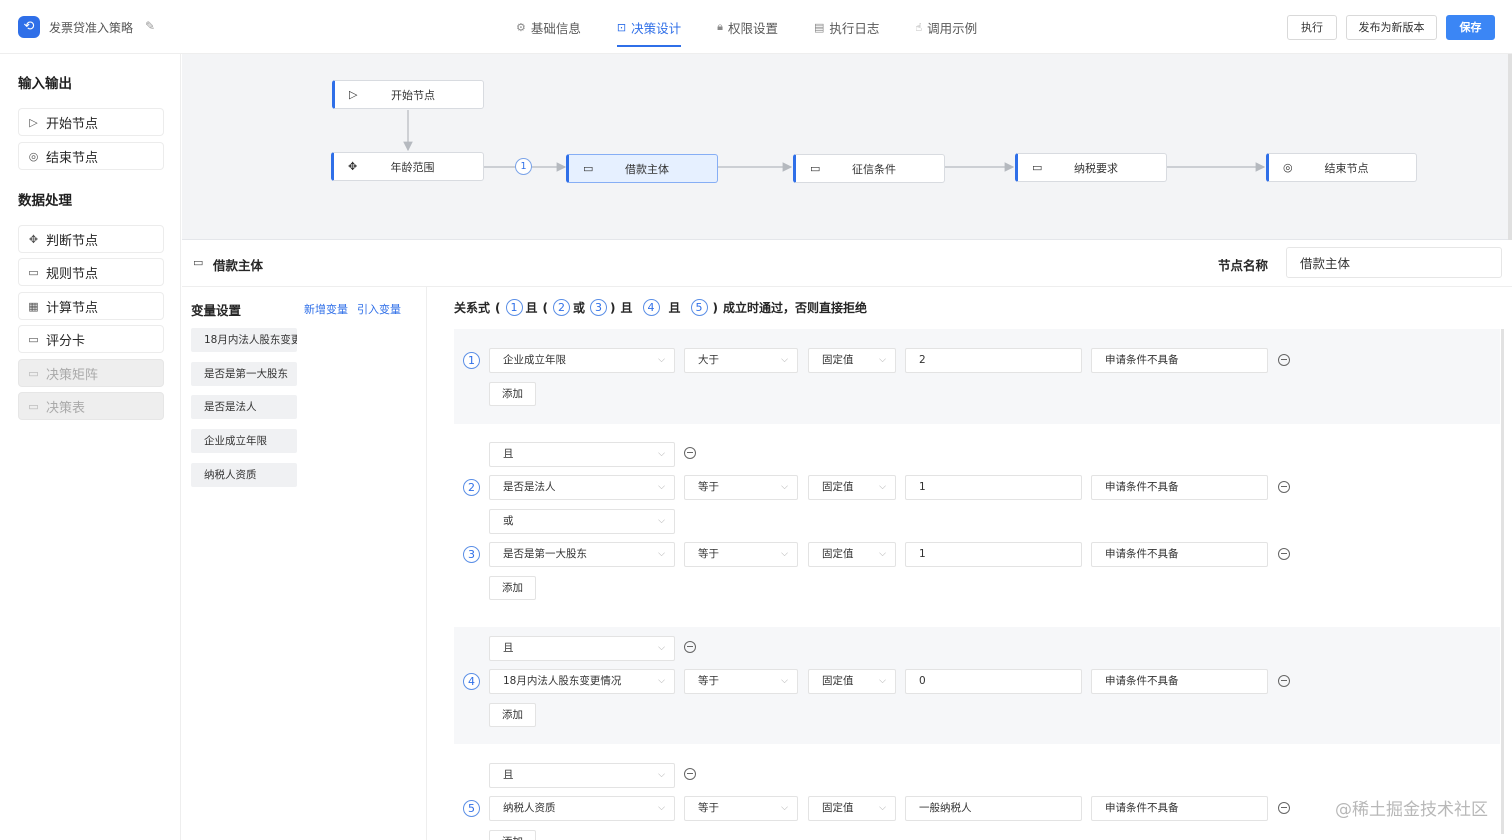  Describe the element at coordinates (471, 808) in the screenshot. I see `rule-number: 5` at that location.